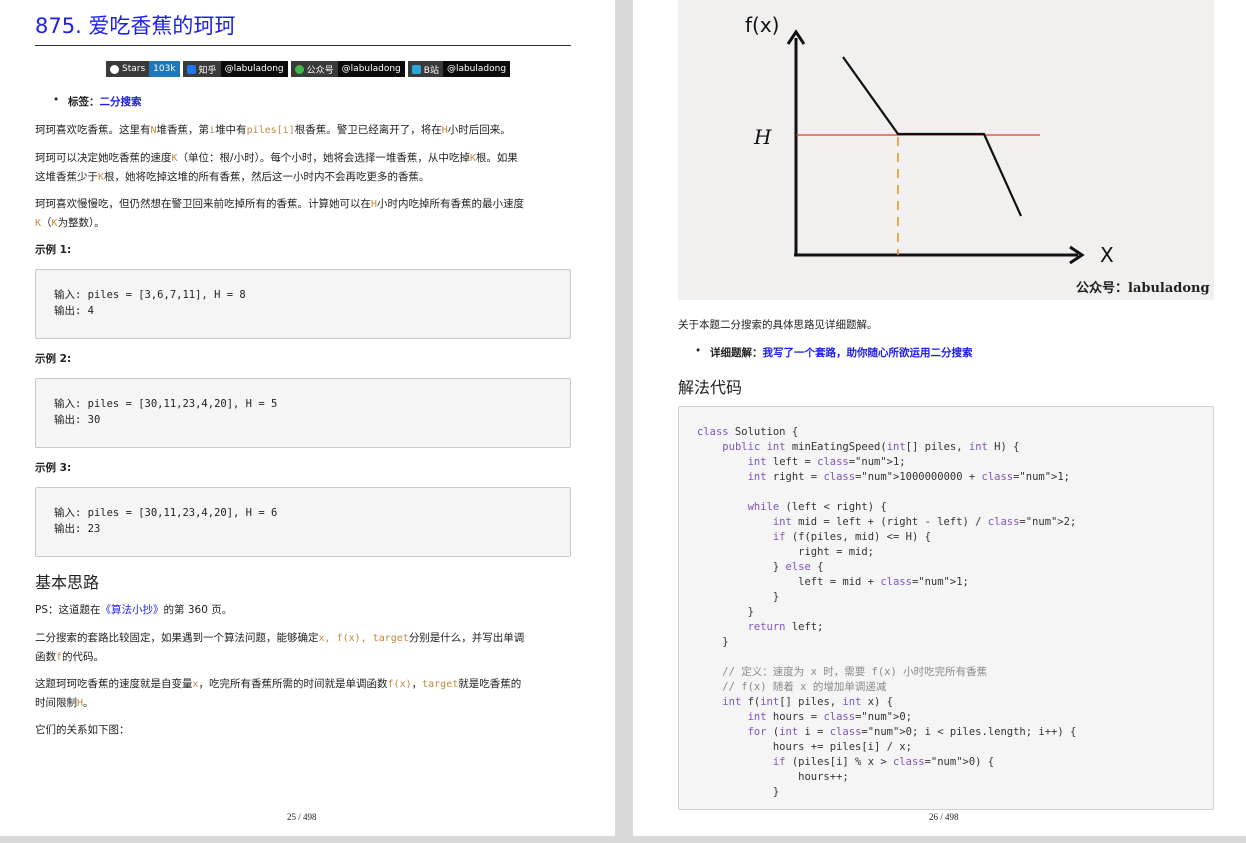  Describe the element at coordinates (804, 747) in the screenshot. I see `code-line: hours += piles[i] / x;` at that location.